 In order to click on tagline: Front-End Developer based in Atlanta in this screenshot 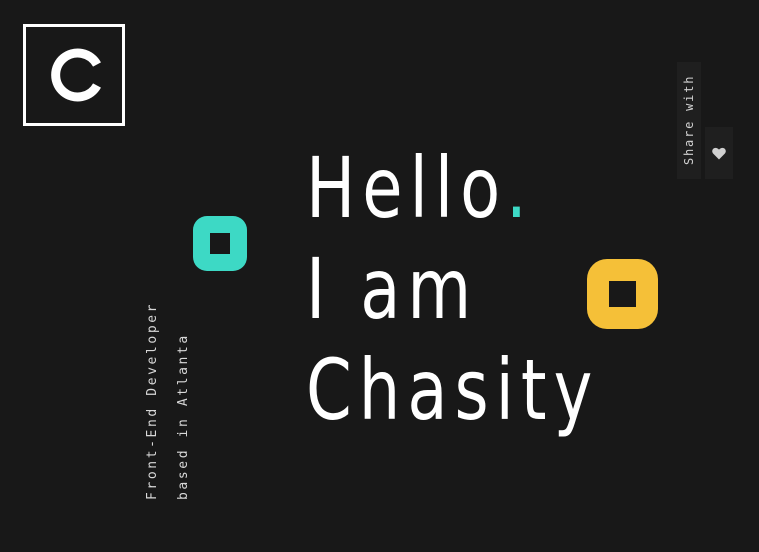, I will do `click(168, 401)`.